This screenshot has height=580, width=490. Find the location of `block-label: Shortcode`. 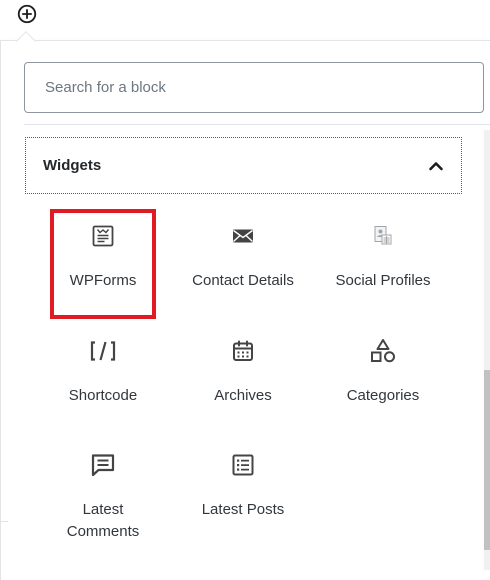

block-label: Shortcode is located at coordinates (103, 395).